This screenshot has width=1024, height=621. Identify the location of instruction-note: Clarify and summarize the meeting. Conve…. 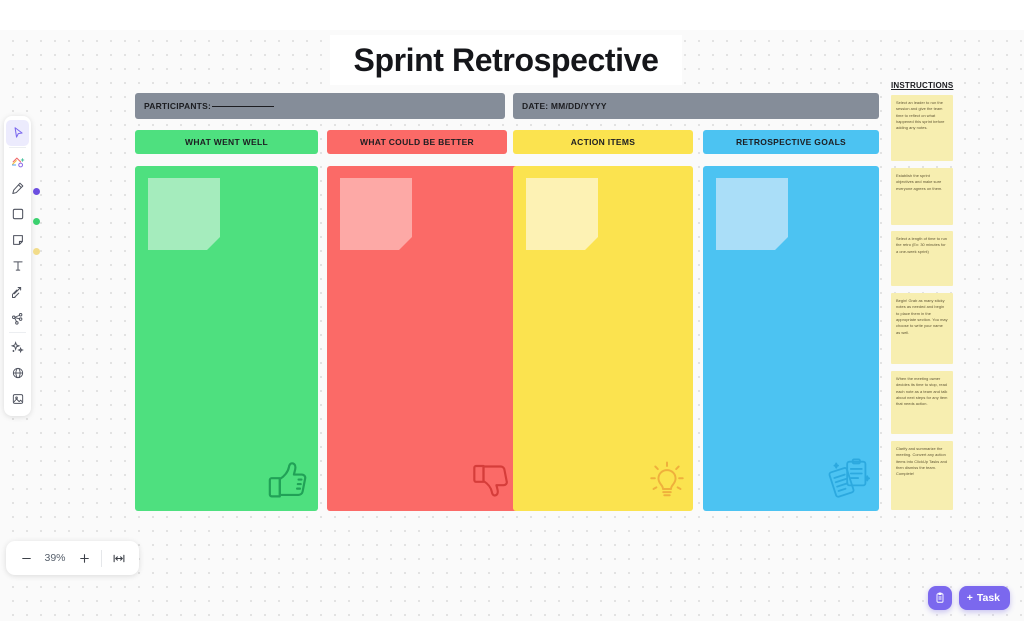
(922, 475).